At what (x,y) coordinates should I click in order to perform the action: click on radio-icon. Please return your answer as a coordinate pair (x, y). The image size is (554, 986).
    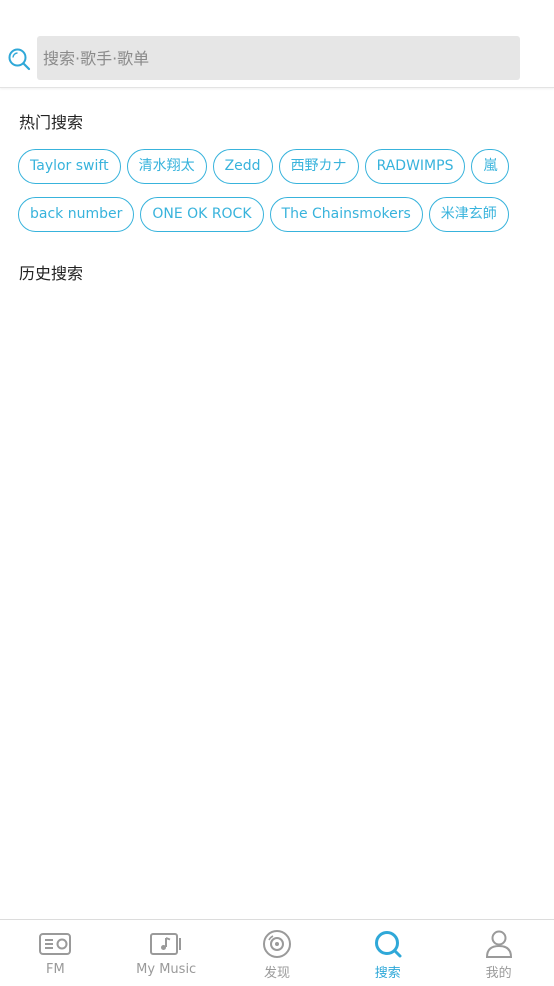
    Looking at the image, I should click on (55, 944).